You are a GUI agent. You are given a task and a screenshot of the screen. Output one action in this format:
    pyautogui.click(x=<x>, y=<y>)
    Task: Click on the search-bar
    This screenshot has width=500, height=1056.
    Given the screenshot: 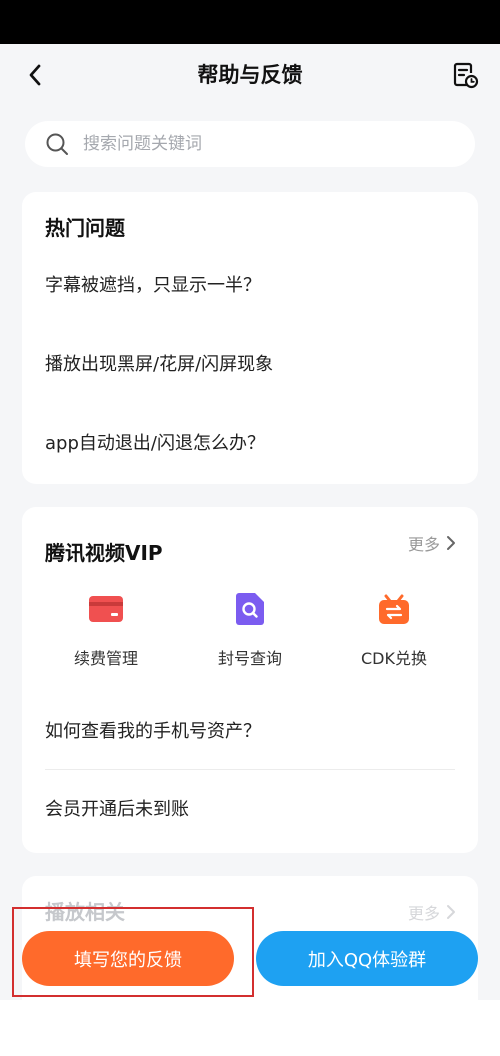 What is the action you would take?
    pyautogui.click(x=250, y=144)
    